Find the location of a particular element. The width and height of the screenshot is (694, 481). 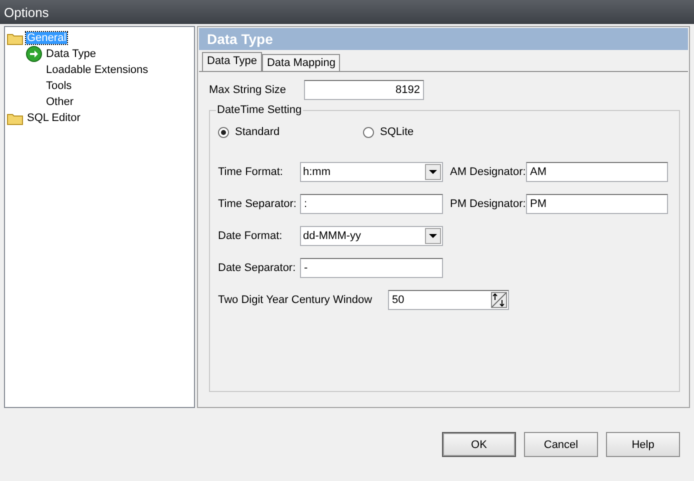

tree-item: Other is located at coordinates (60, 102).